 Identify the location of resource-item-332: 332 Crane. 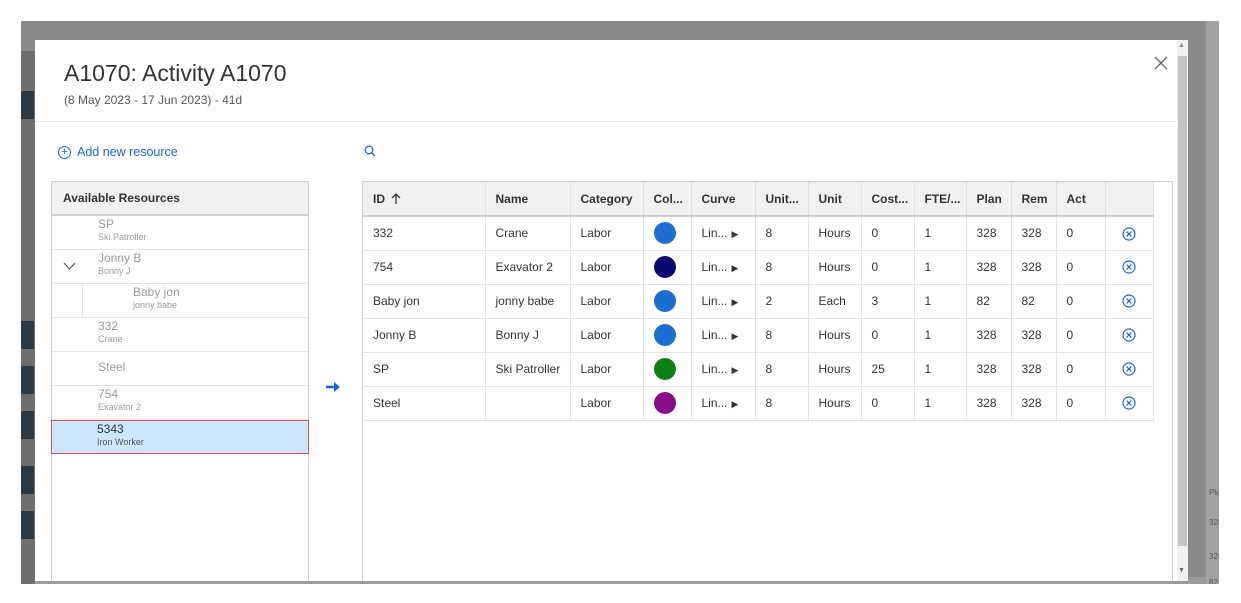
(180, 335).